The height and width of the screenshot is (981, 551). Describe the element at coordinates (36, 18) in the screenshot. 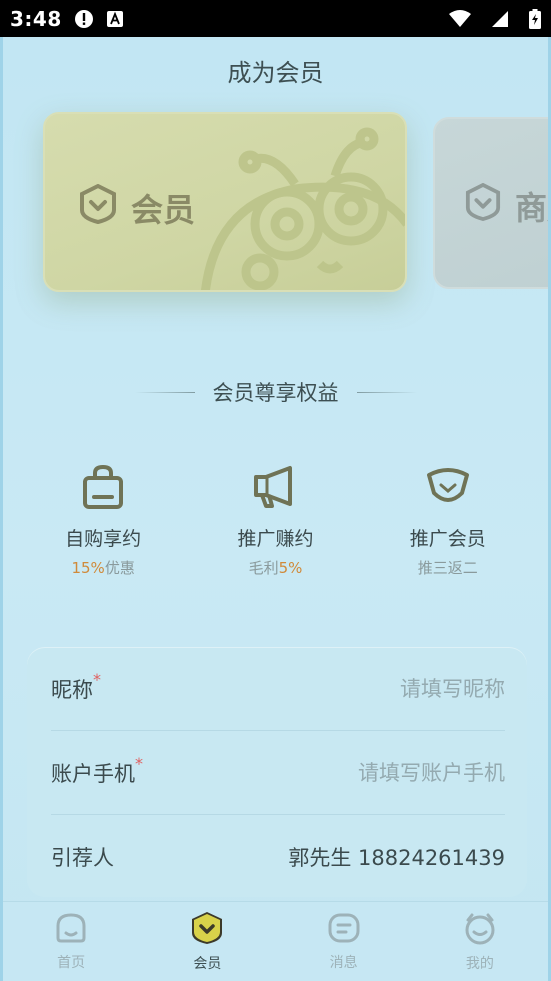

I see `status-time: 3:48` at that location.